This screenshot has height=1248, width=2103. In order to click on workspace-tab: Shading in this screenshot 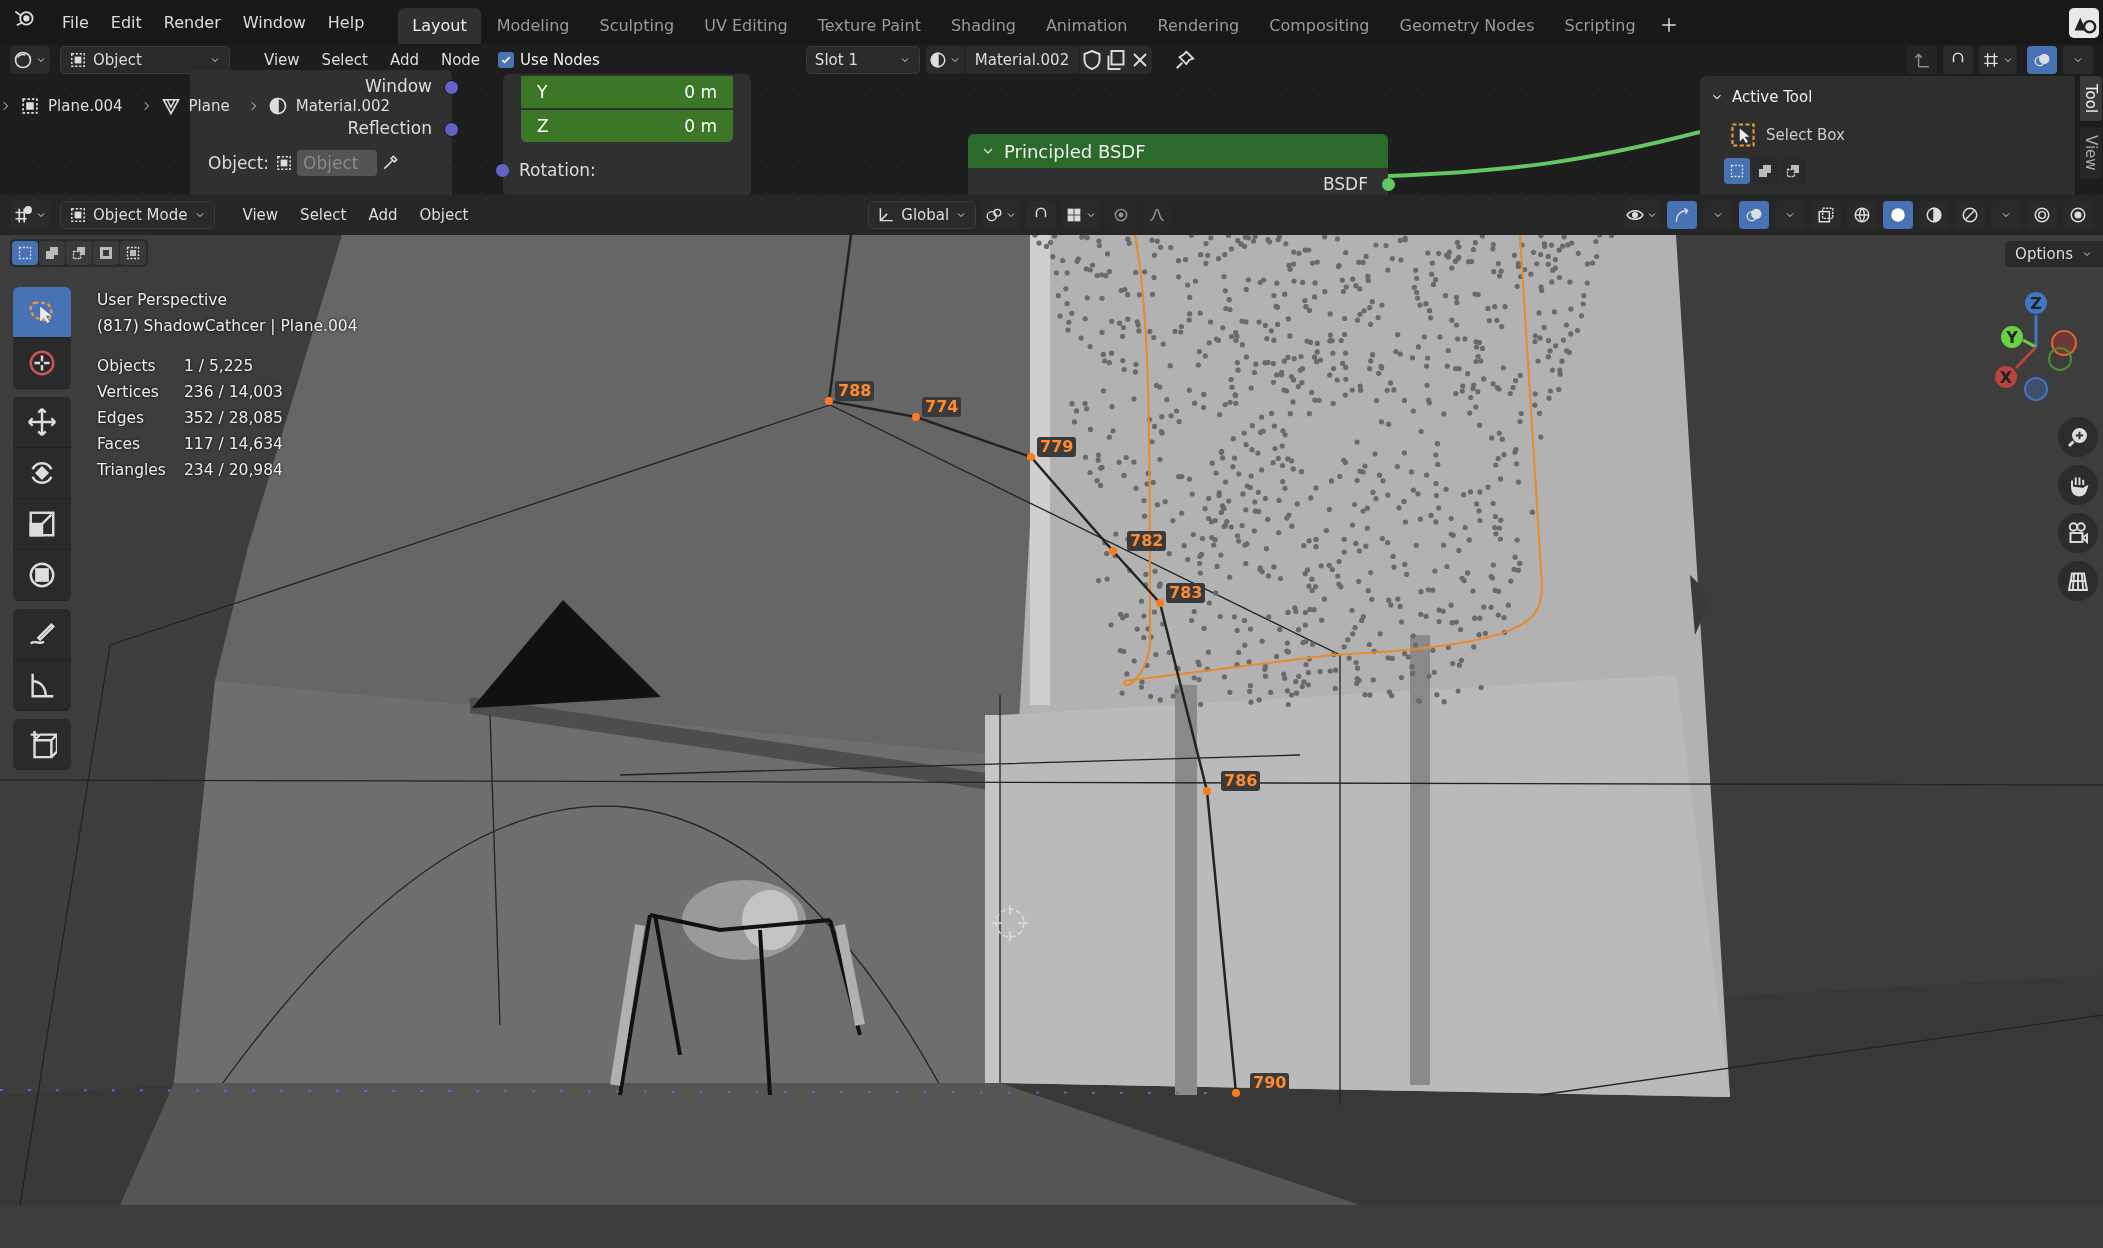, I will do `click(983, 26)`.